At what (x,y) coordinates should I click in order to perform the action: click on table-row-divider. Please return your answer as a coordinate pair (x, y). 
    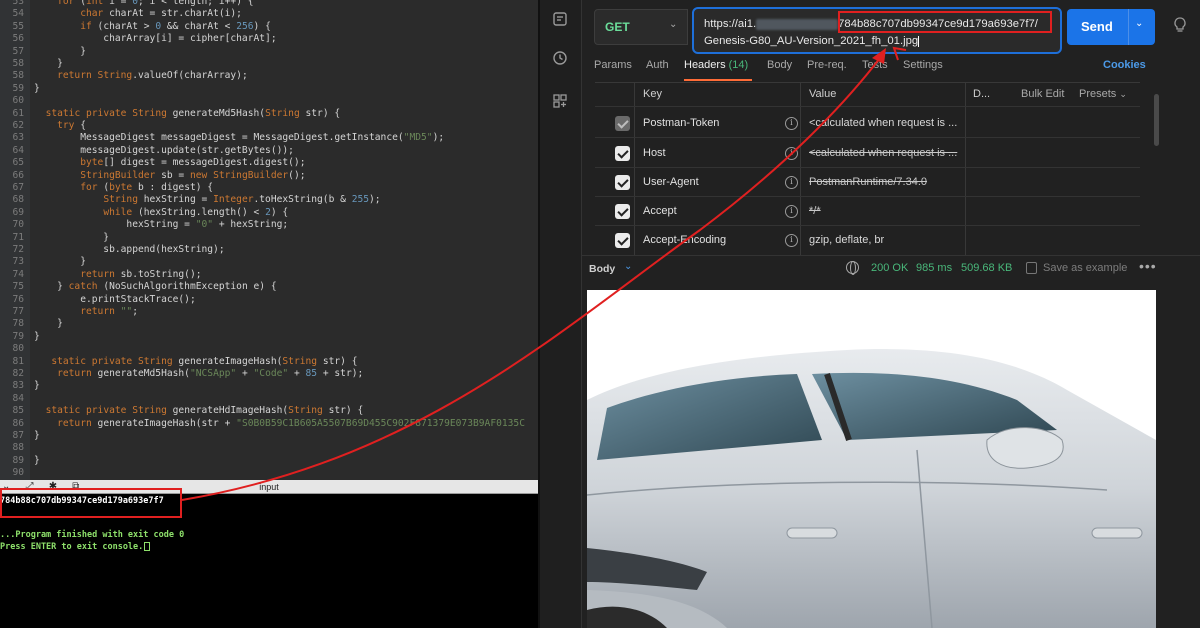
    Looking at the image, I should click on (867, 196).